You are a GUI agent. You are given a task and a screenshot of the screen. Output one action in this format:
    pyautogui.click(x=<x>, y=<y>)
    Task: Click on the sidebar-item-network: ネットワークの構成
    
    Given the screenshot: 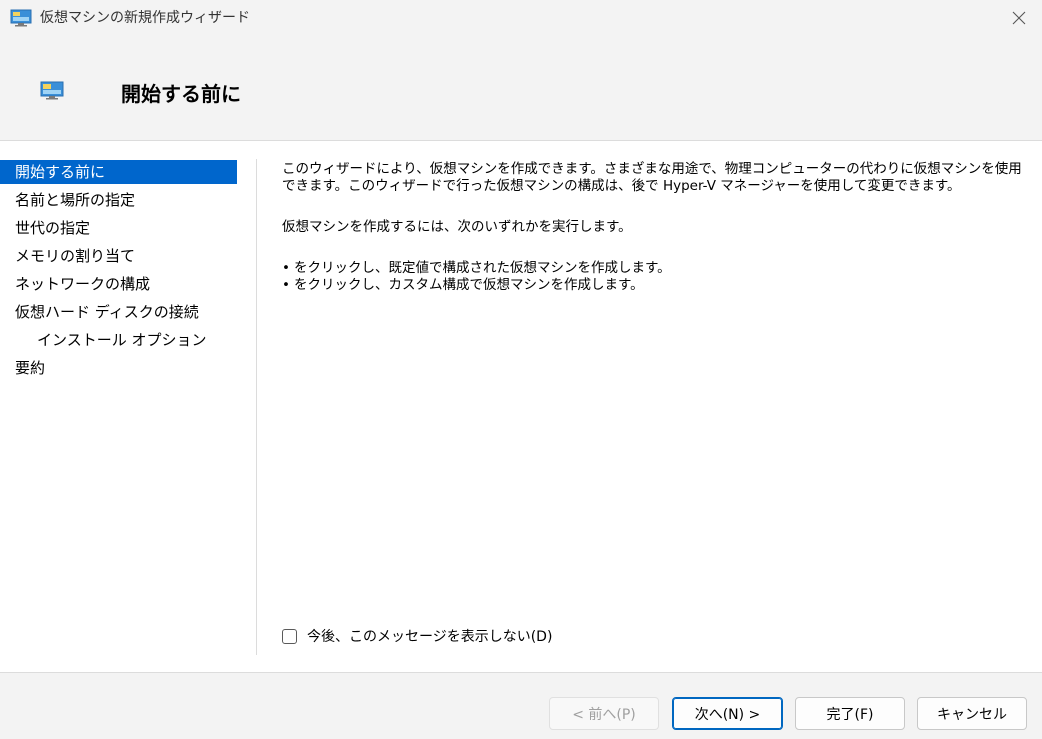 What is the action you would take?
    pyautogui.click(x=118, y=284)
    